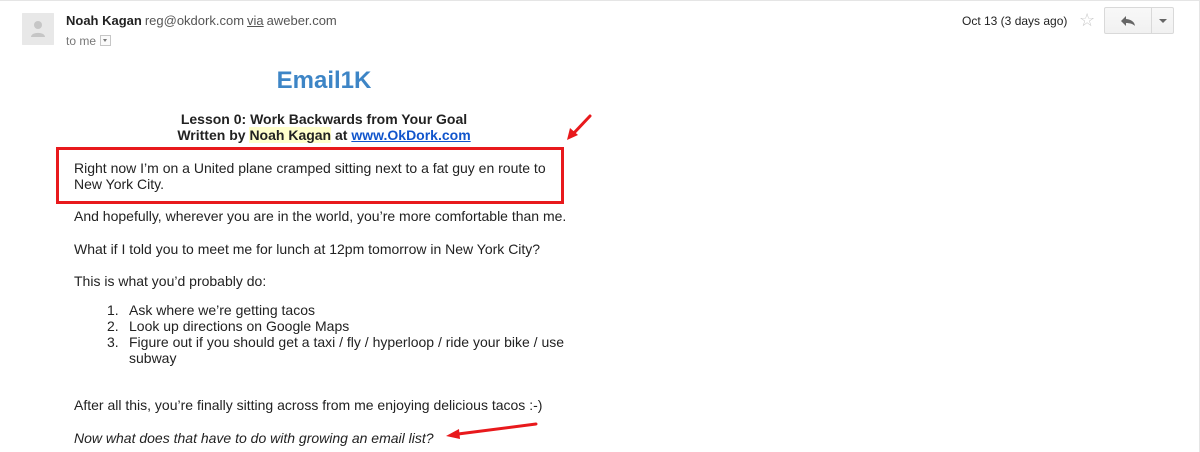 The image size is (1200, 452). I want to click on annotation-arrow-top, so click(579, 127).